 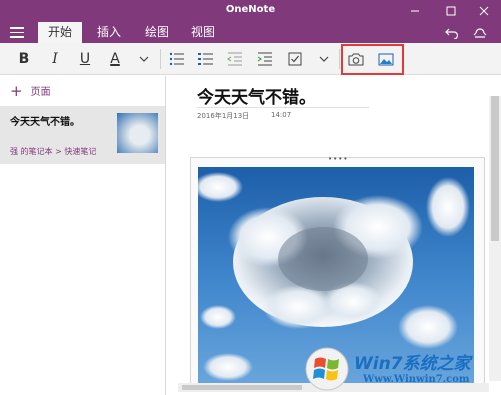 I want to click on highlight-box, so click(x=372, y=59).